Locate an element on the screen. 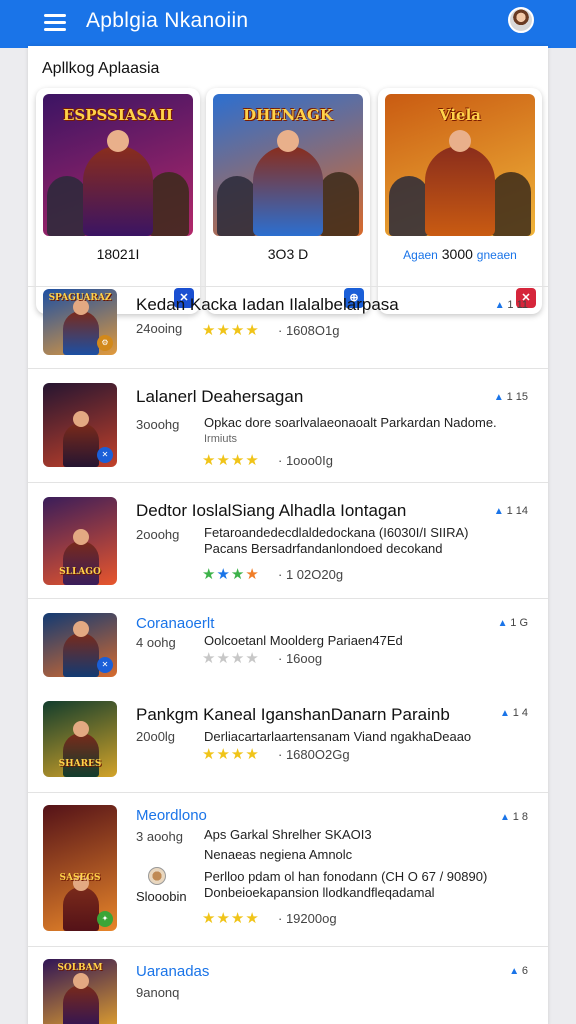 The height and width of the screenshot is (1024, 576). thumbnail-title: SASEGS is located at coordinates (80, 878).